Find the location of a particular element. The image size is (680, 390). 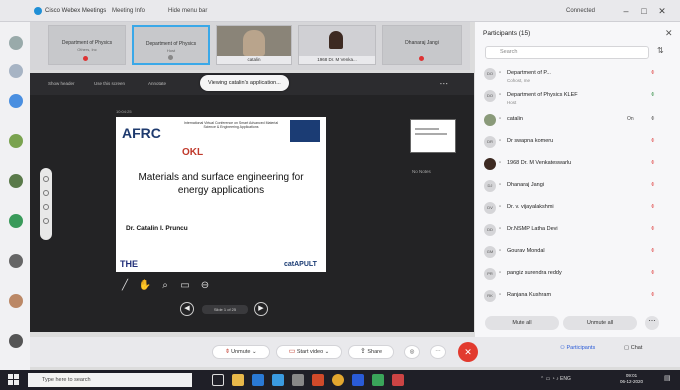

maximize-icon: □ is located at coordinates (644, 11).